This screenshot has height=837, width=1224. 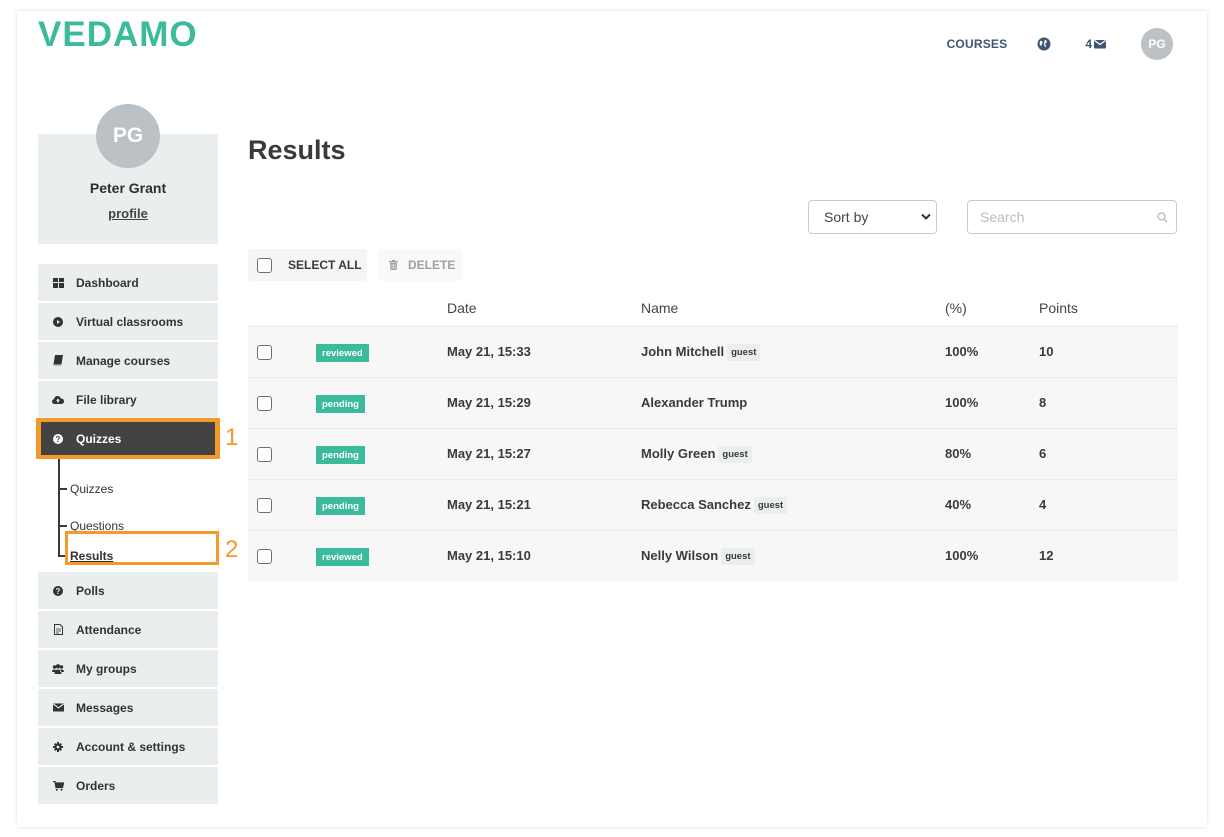 What do you see at coordinates (1044, 44) in the screenshot?
I see `globe-icon` at bounding box center [1044, 44].